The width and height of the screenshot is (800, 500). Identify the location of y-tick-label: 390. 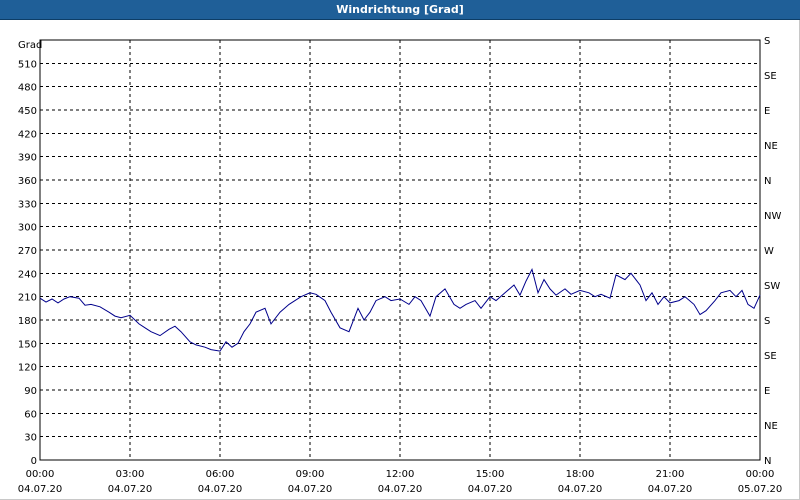
(27, 158).